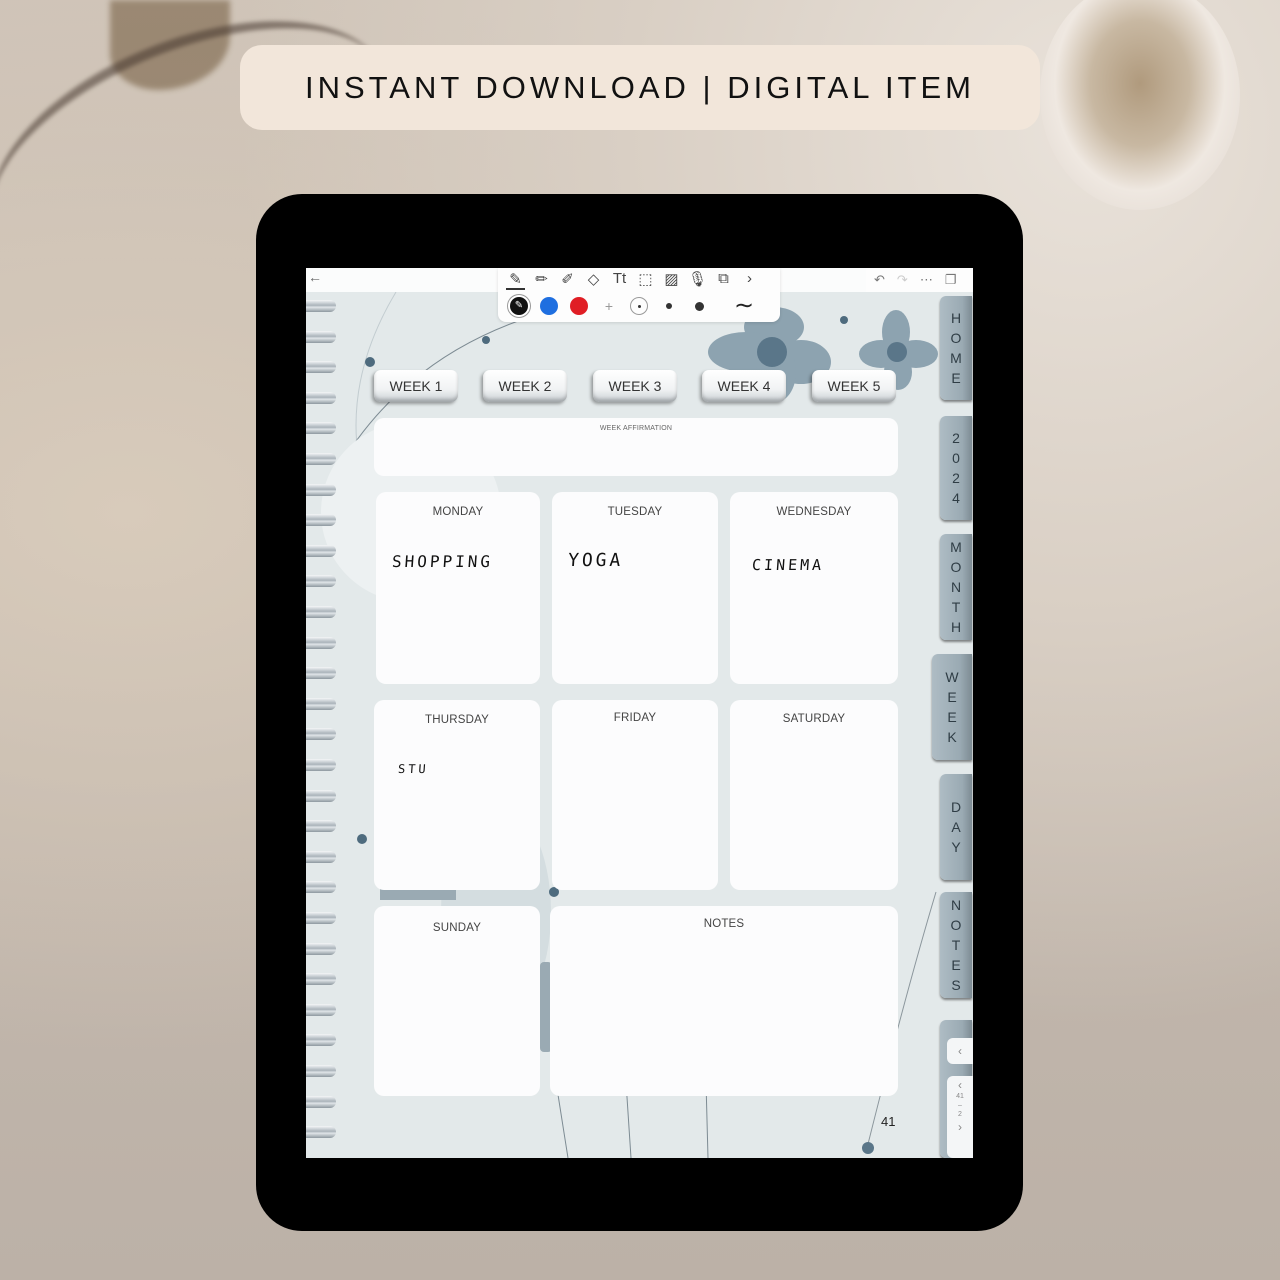  Describe the element at coordinates (956, 847) in the screenshot. I see `side-tab-letter: Y` at that location.